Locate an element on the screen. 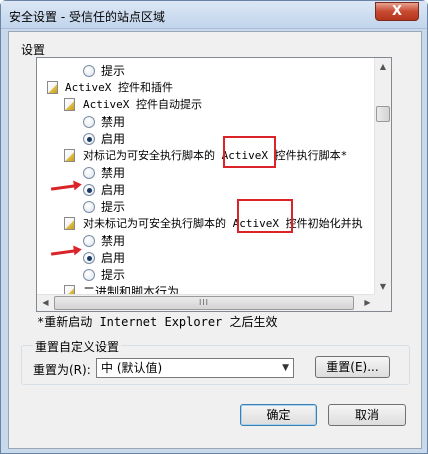 The width and height of the screenshot is (428, 454). horizontal-scroll-thumb: III is located at coordinates (204, 303).